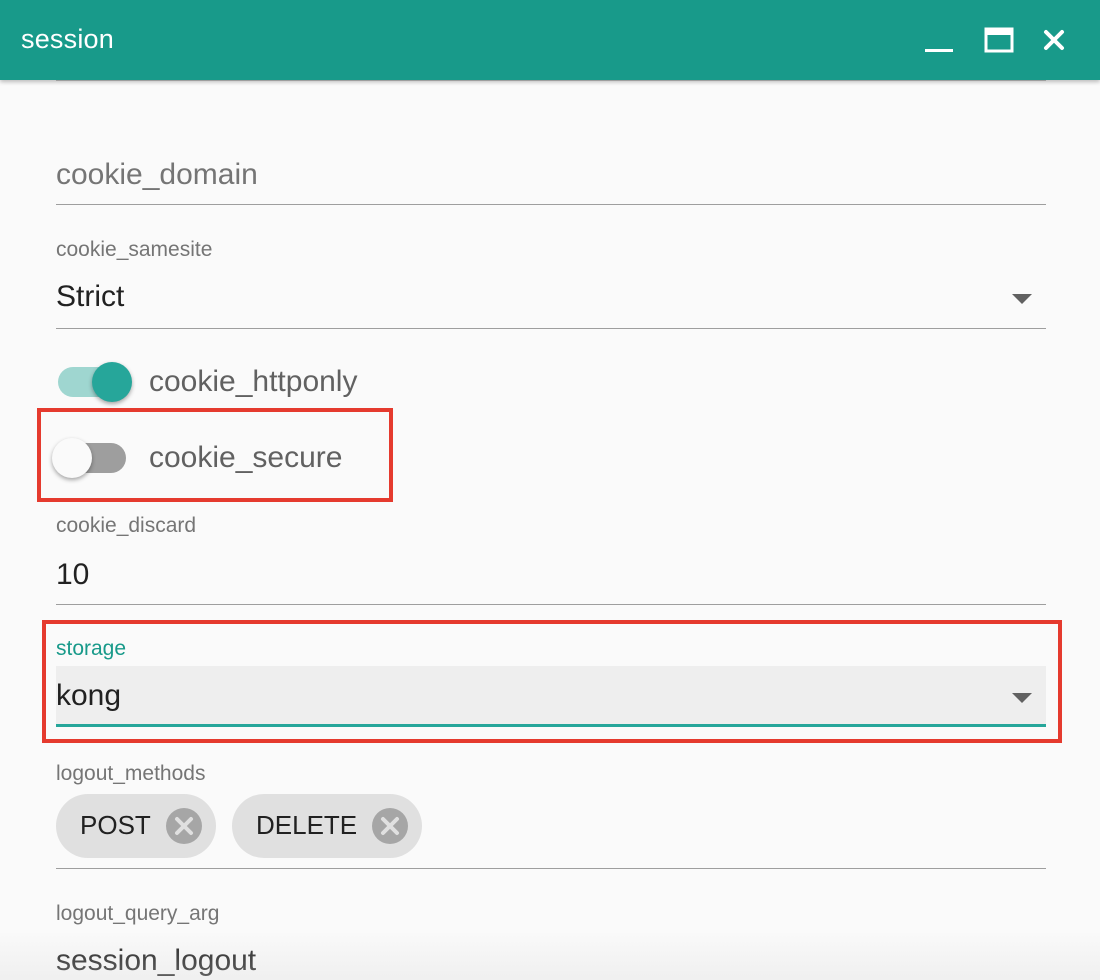 Image resolution: width=1100 pixels, height=980 pixels. I want to click on logout-methods-label: logout_methods, so click(131, 773).